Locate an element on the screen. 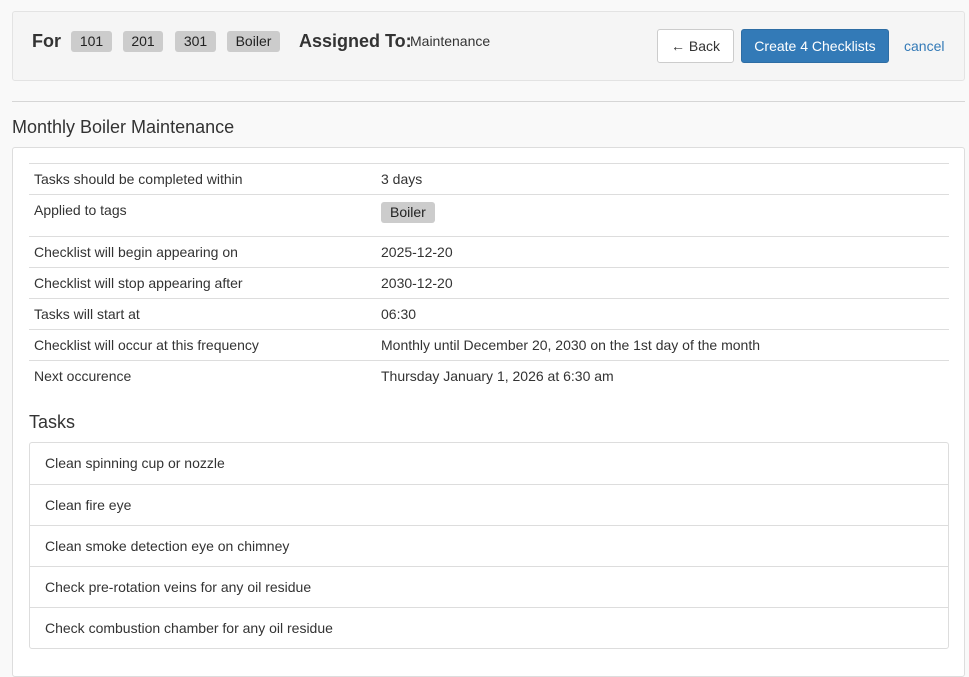 The width and height of the screenshot is (969, 677). detail-value: Boiler is located at coordinates (662, 215).